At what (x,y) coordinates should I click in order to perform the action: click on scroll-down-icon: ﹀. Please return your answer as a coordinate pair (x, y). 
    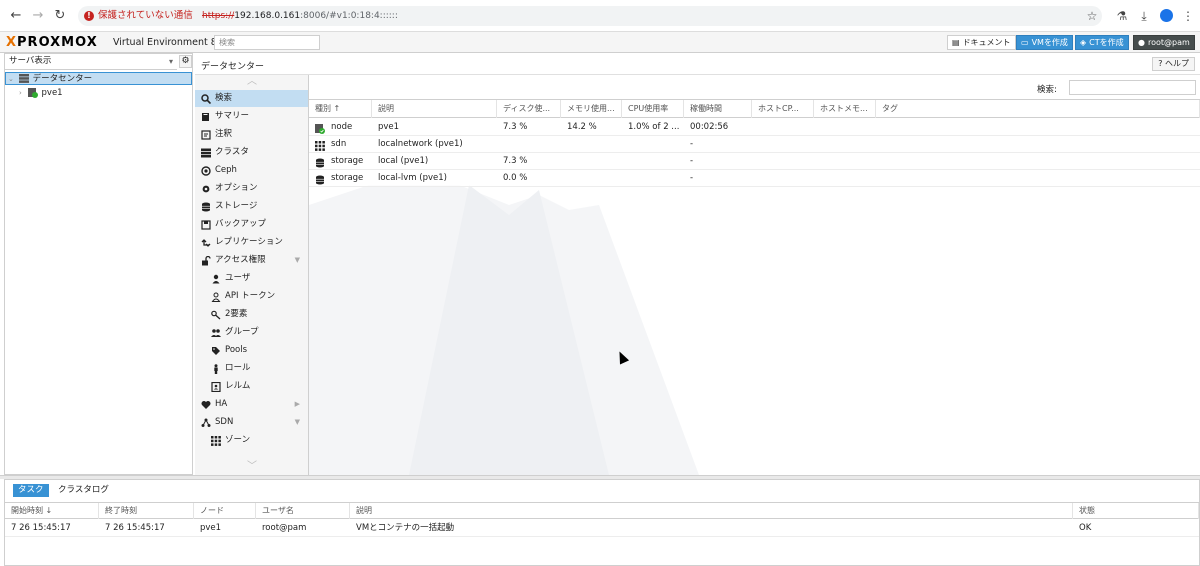
    Looking at the image, I should click on (252, 467).